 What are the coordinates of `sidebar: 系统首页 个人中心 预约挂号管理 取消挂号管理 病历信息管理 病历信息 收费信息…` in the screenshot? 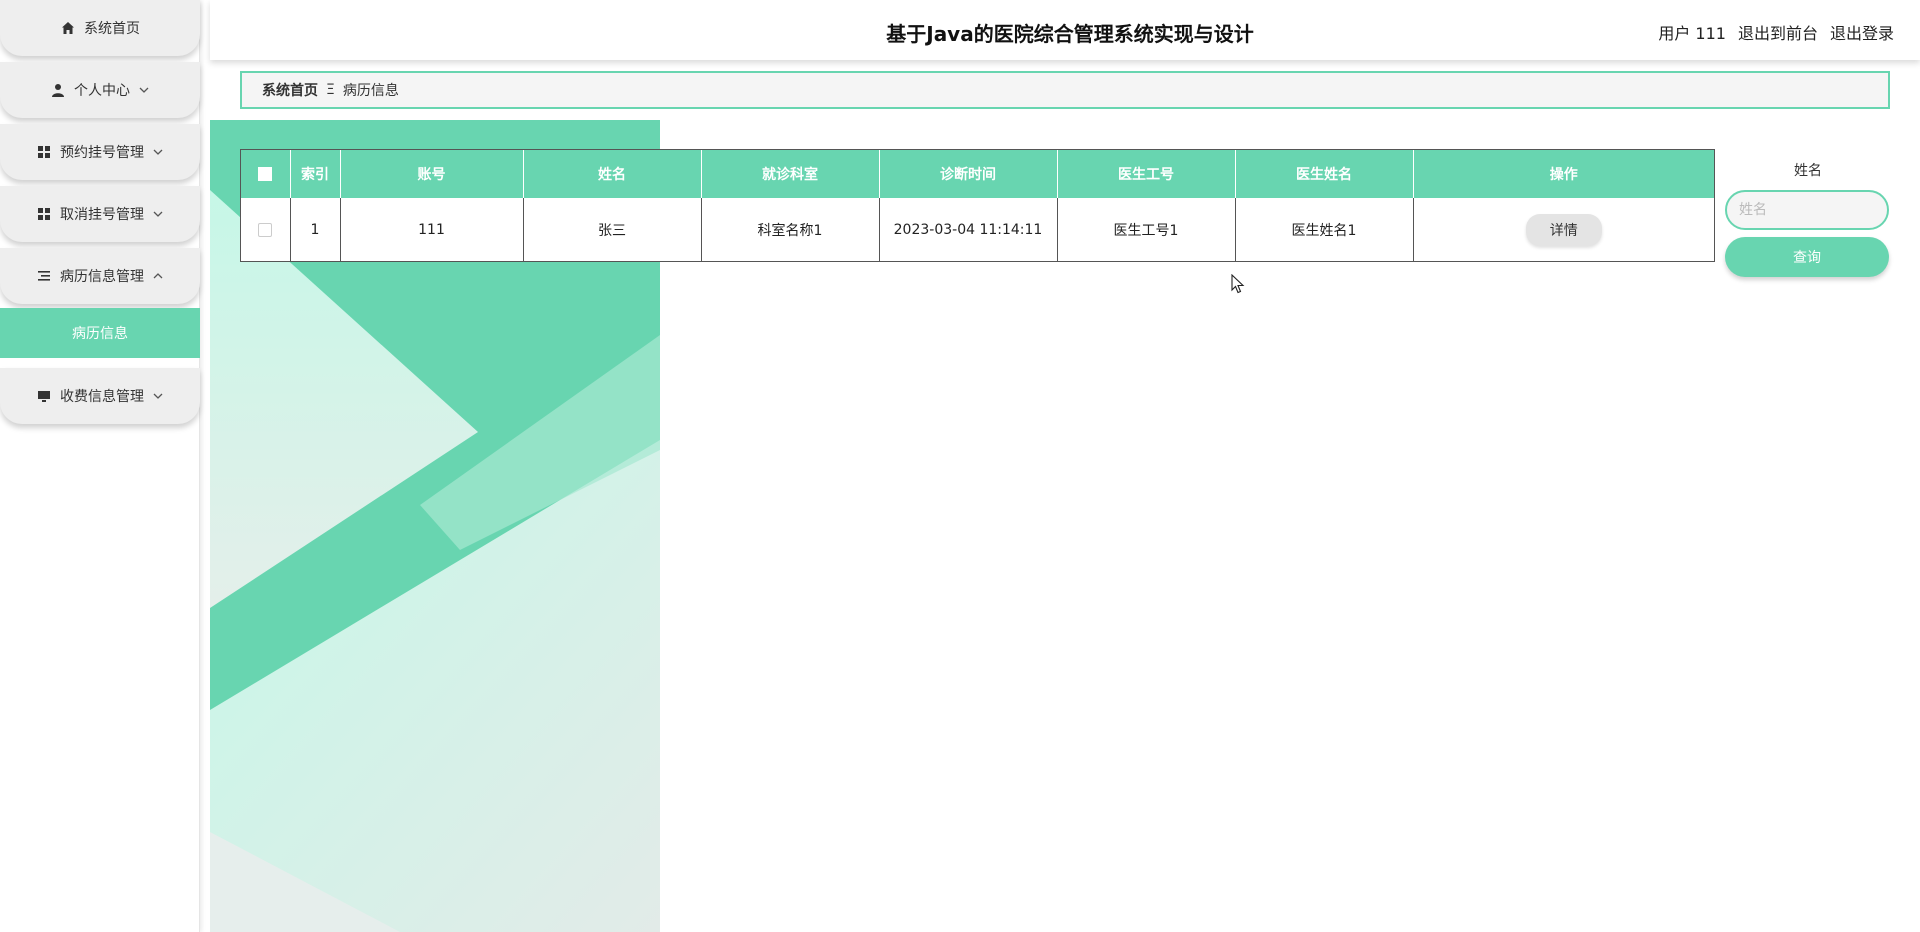 It's located at (100, 466).